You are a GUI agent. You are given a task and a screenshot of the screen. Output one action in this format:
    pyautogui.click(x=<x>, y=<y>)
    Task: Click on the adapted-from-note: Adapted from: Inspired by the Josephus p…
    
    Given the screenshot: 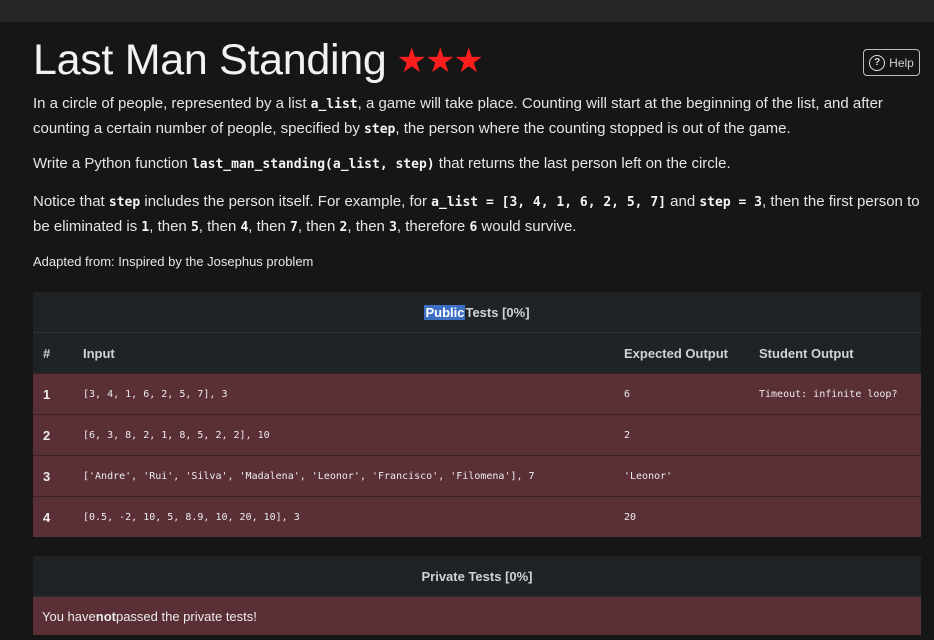 What is the action you would take?
    pyautogui.click(x=173, y=261)
    